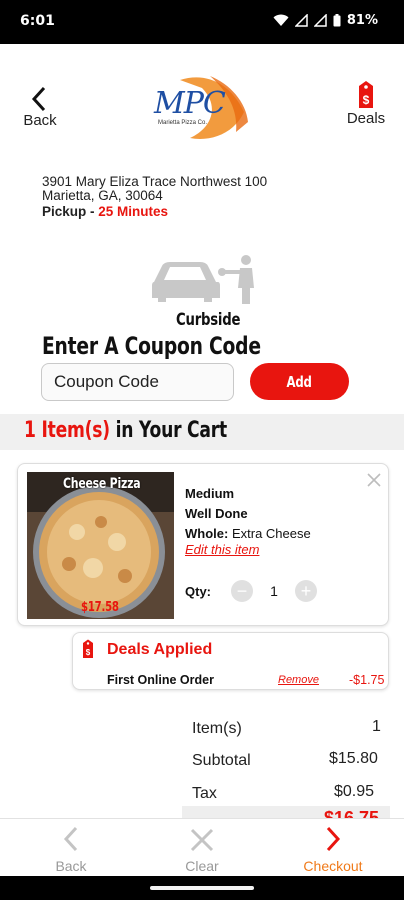 This screenshot has width=404, height=900. I want to click on home-gesture-handle, so click(202, 888).